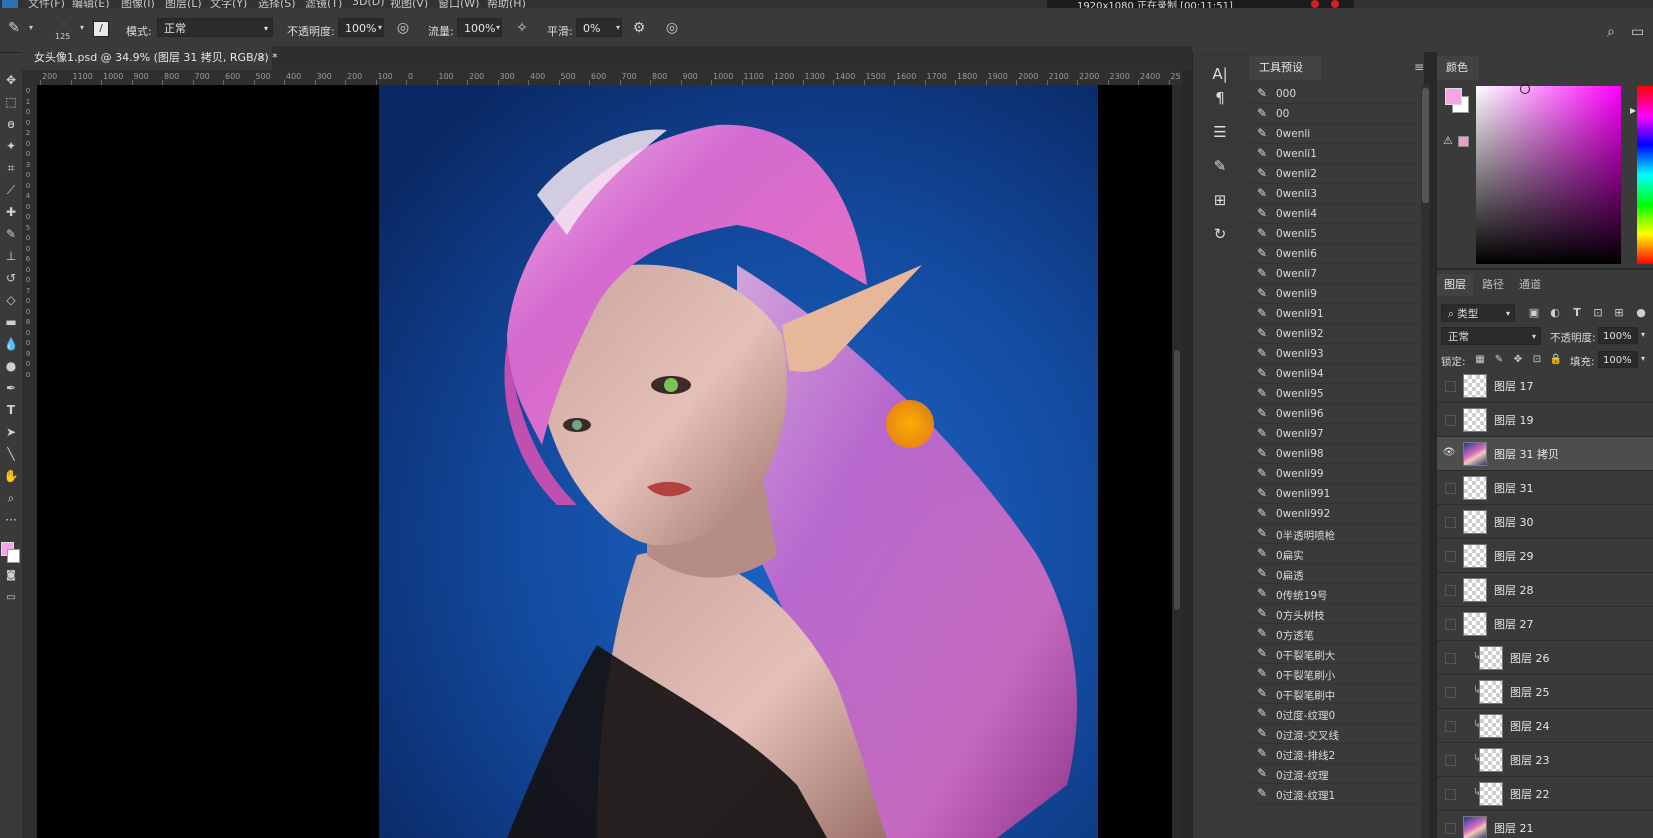  What do you see at coordinates (11, 498) in the screenshot?
I see `zoom-tool-icon: ⌕` at bounding box center [11, 498].